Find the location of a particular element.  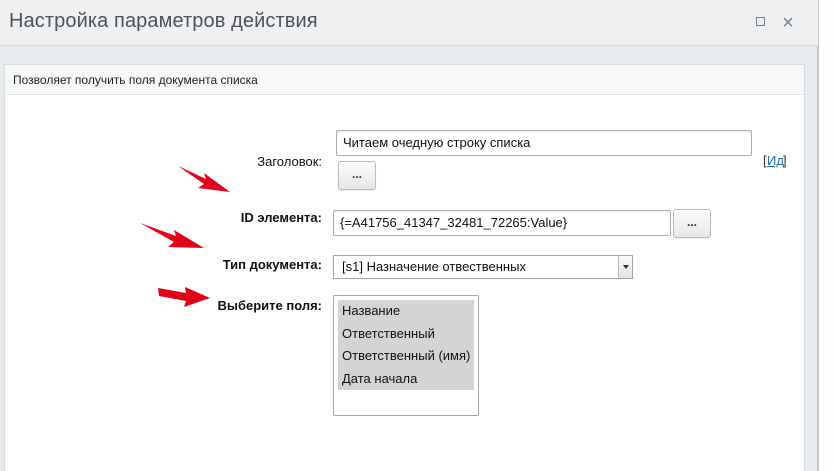

maximize-button is located at coordinates (760, 23).